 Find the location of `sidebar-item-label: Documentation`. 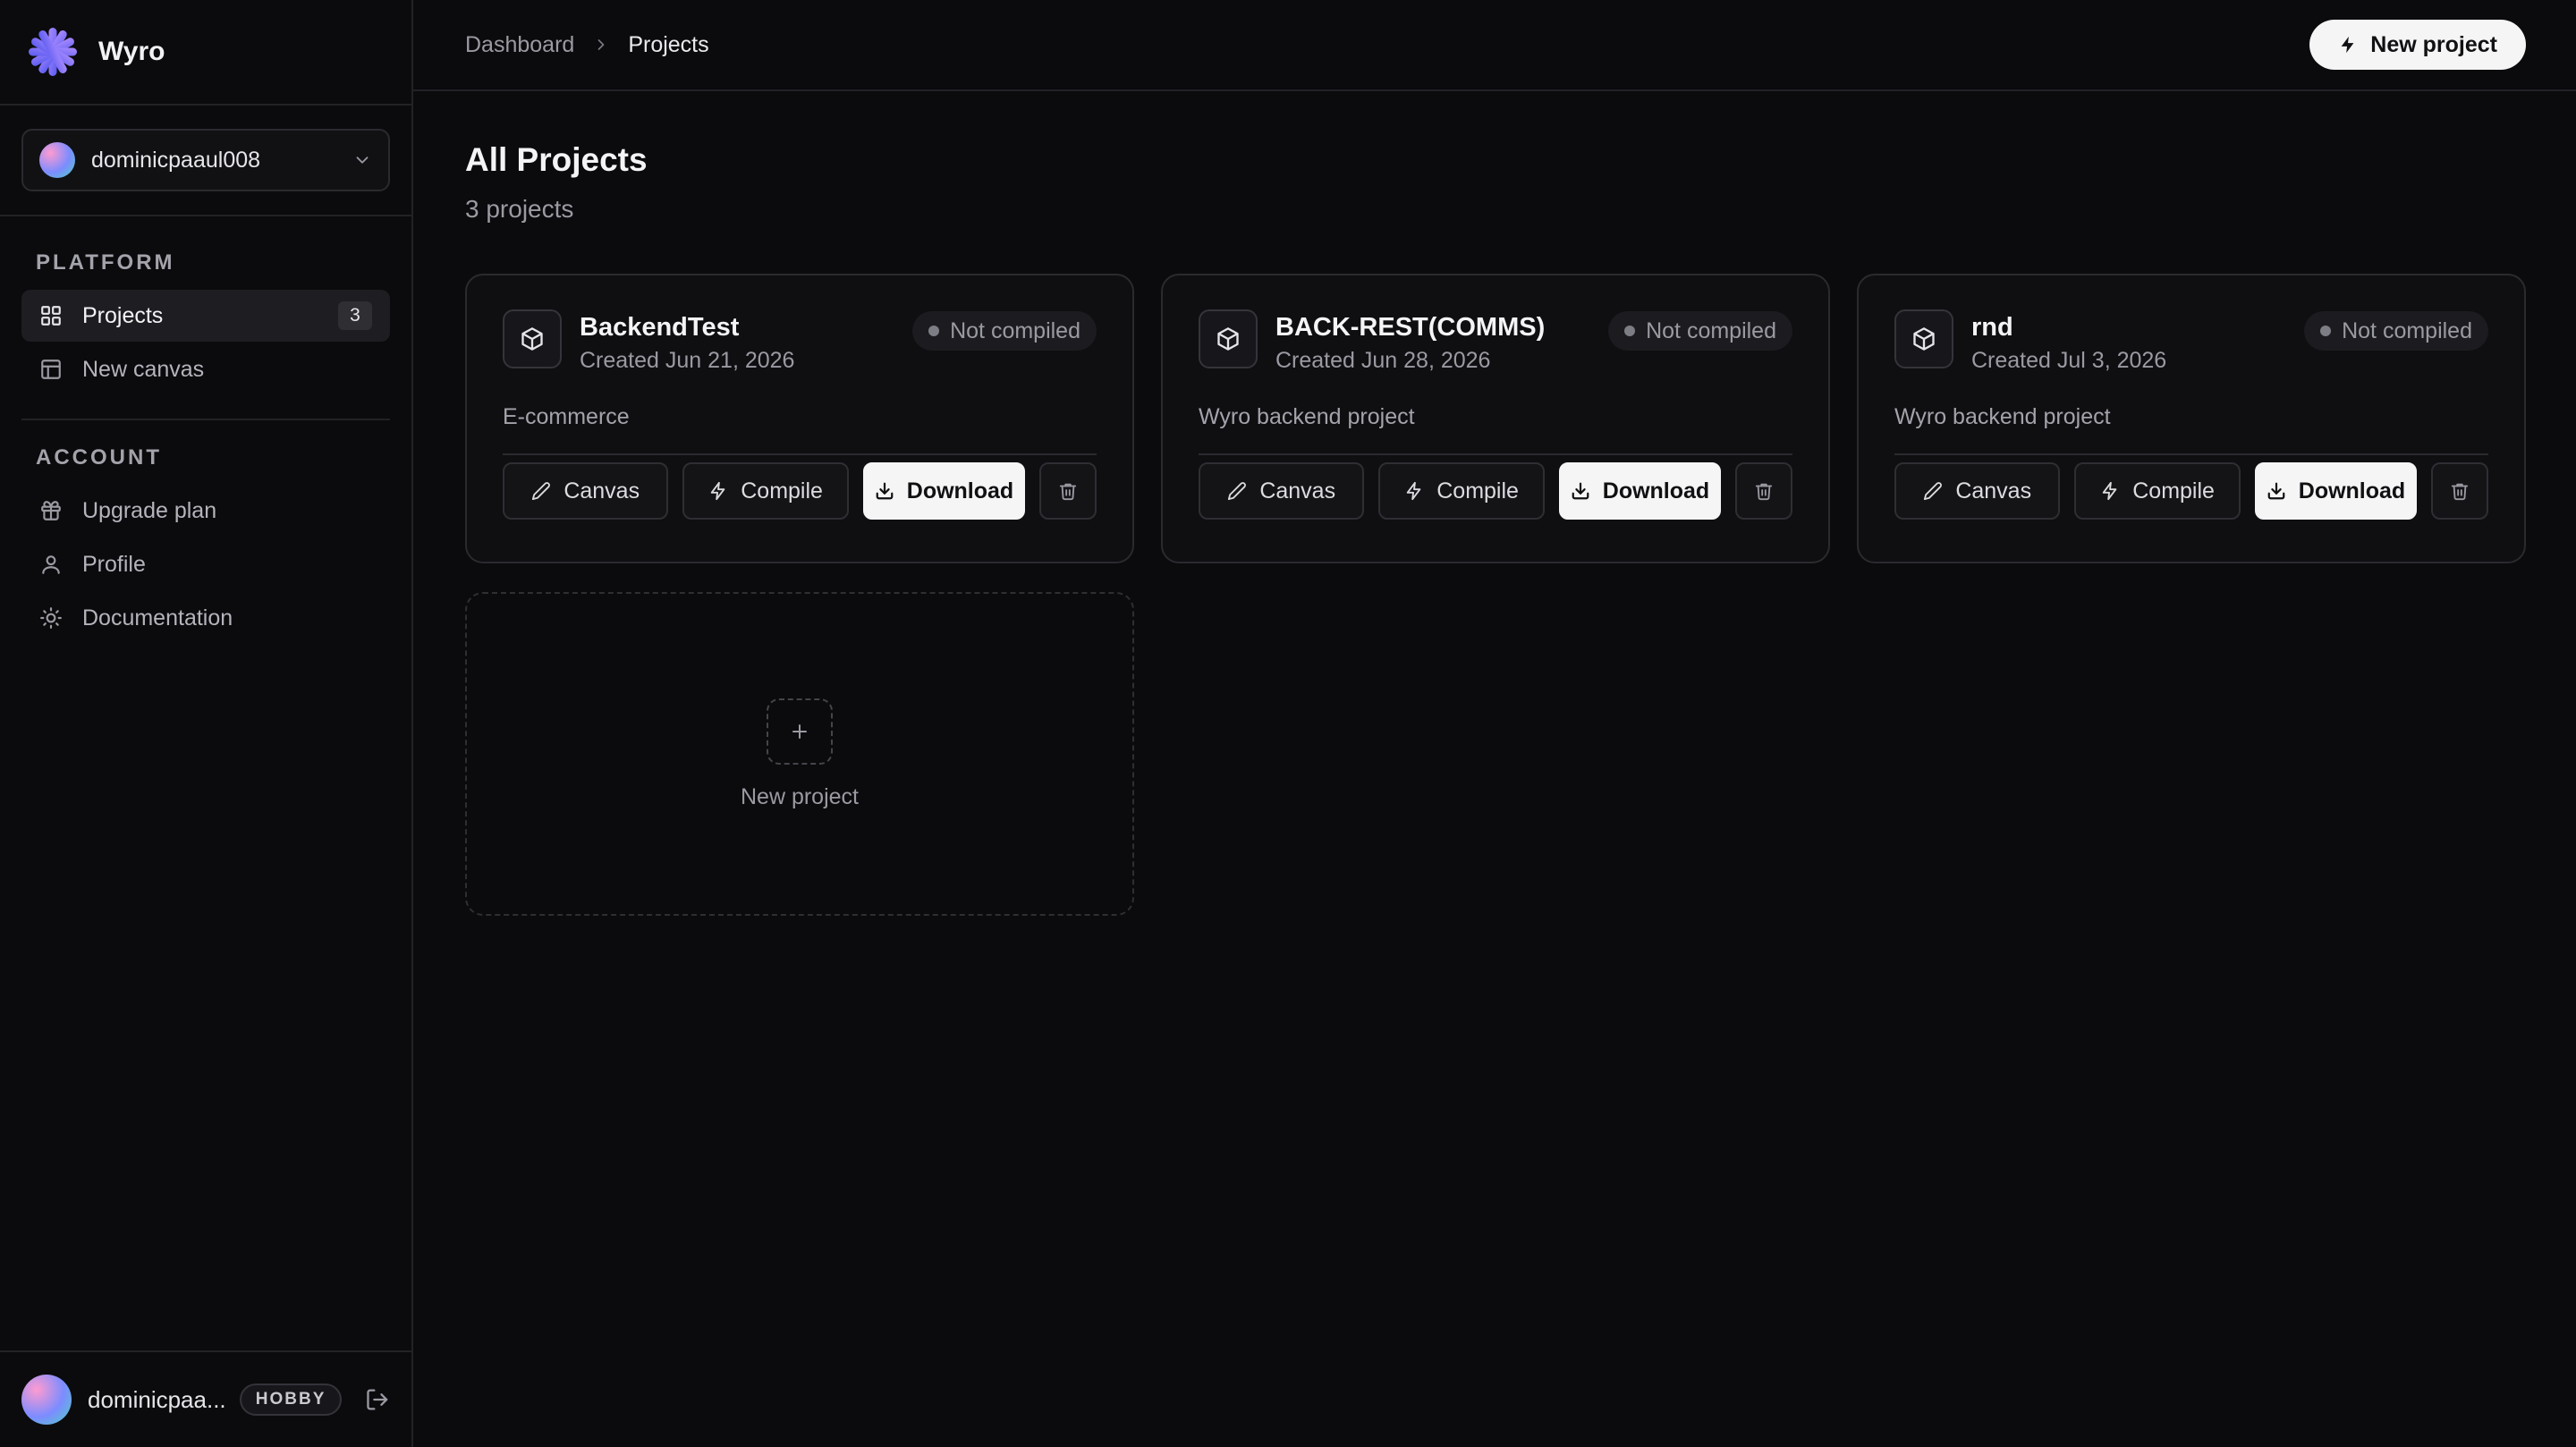

sidebar-item-label: Documentation is located at coordinates (157, 617).